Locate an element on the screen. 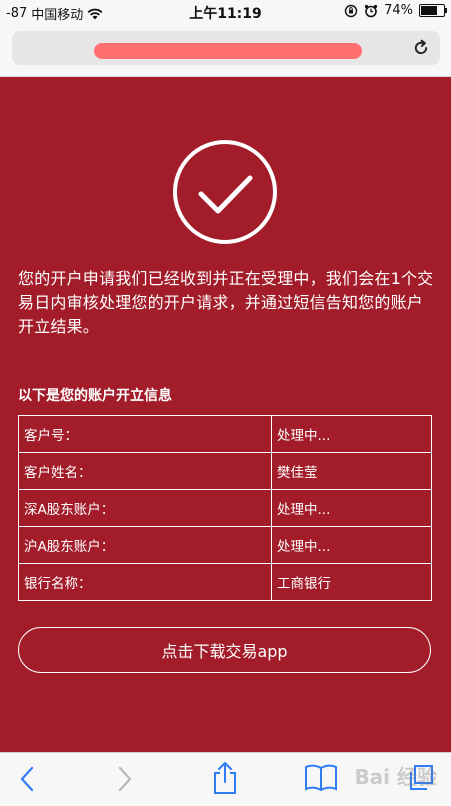 Image resolution: width=451 pixels, height=806 pixels. status-bar: -87 中国移动 上午11:19 74% is located at coordinates (225, 12).